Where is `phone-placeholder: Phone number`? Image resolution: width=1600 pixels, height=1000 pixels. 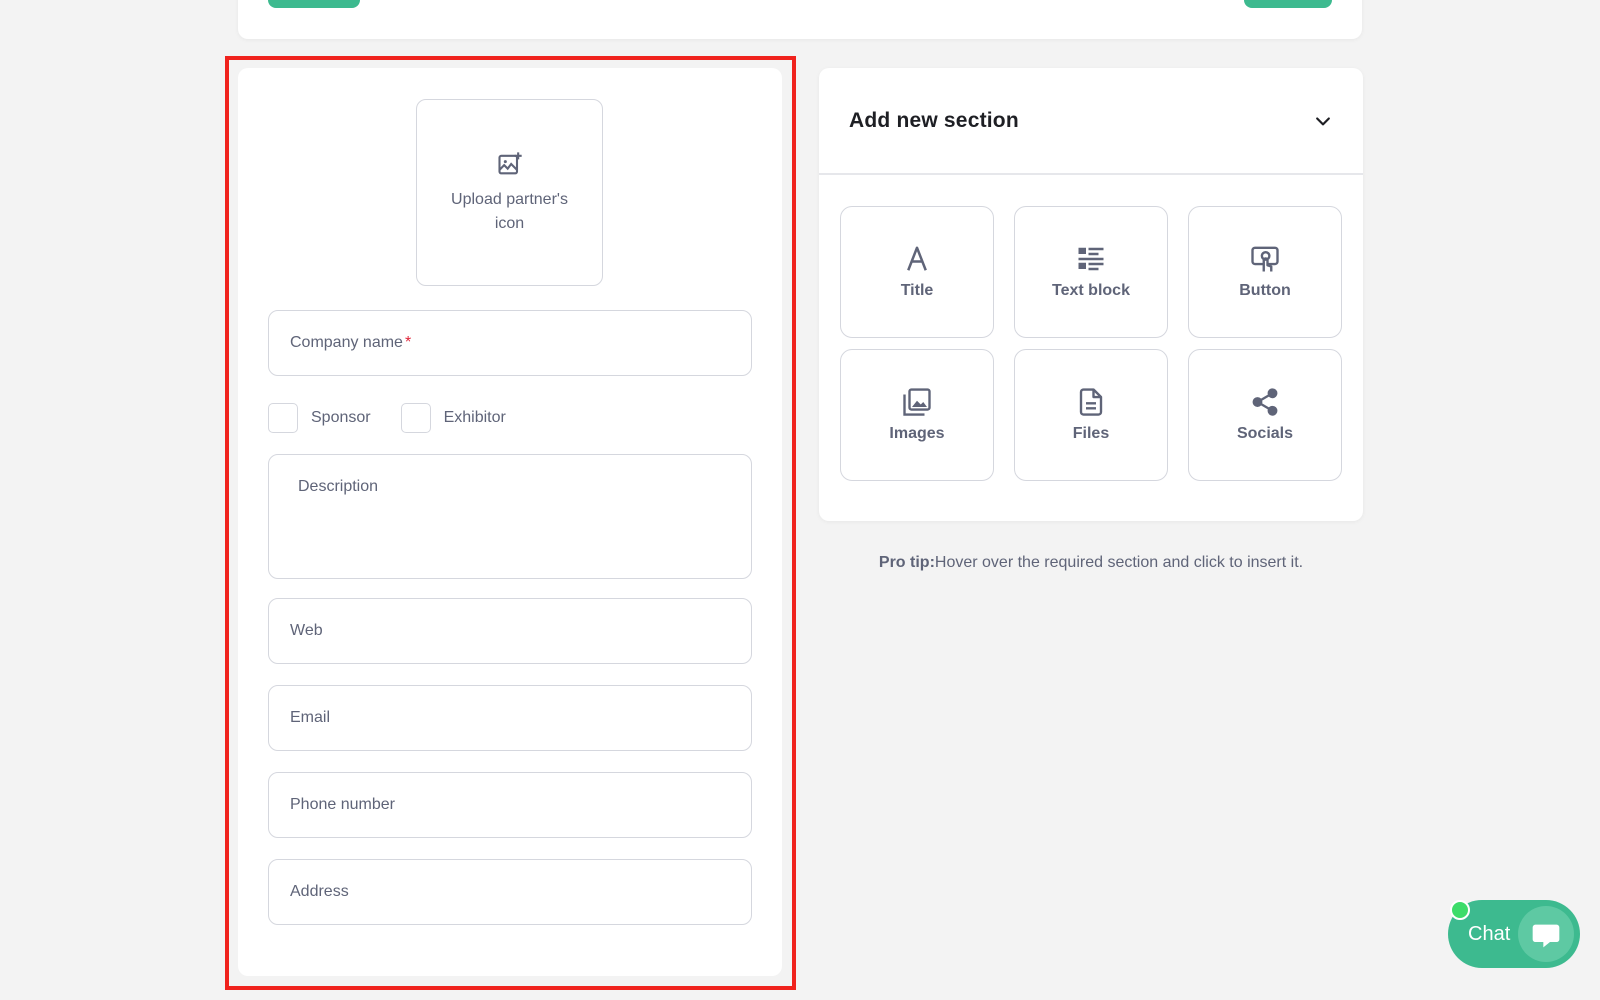
phone-placeholder: Phone number is located at coordinates (342, 804).